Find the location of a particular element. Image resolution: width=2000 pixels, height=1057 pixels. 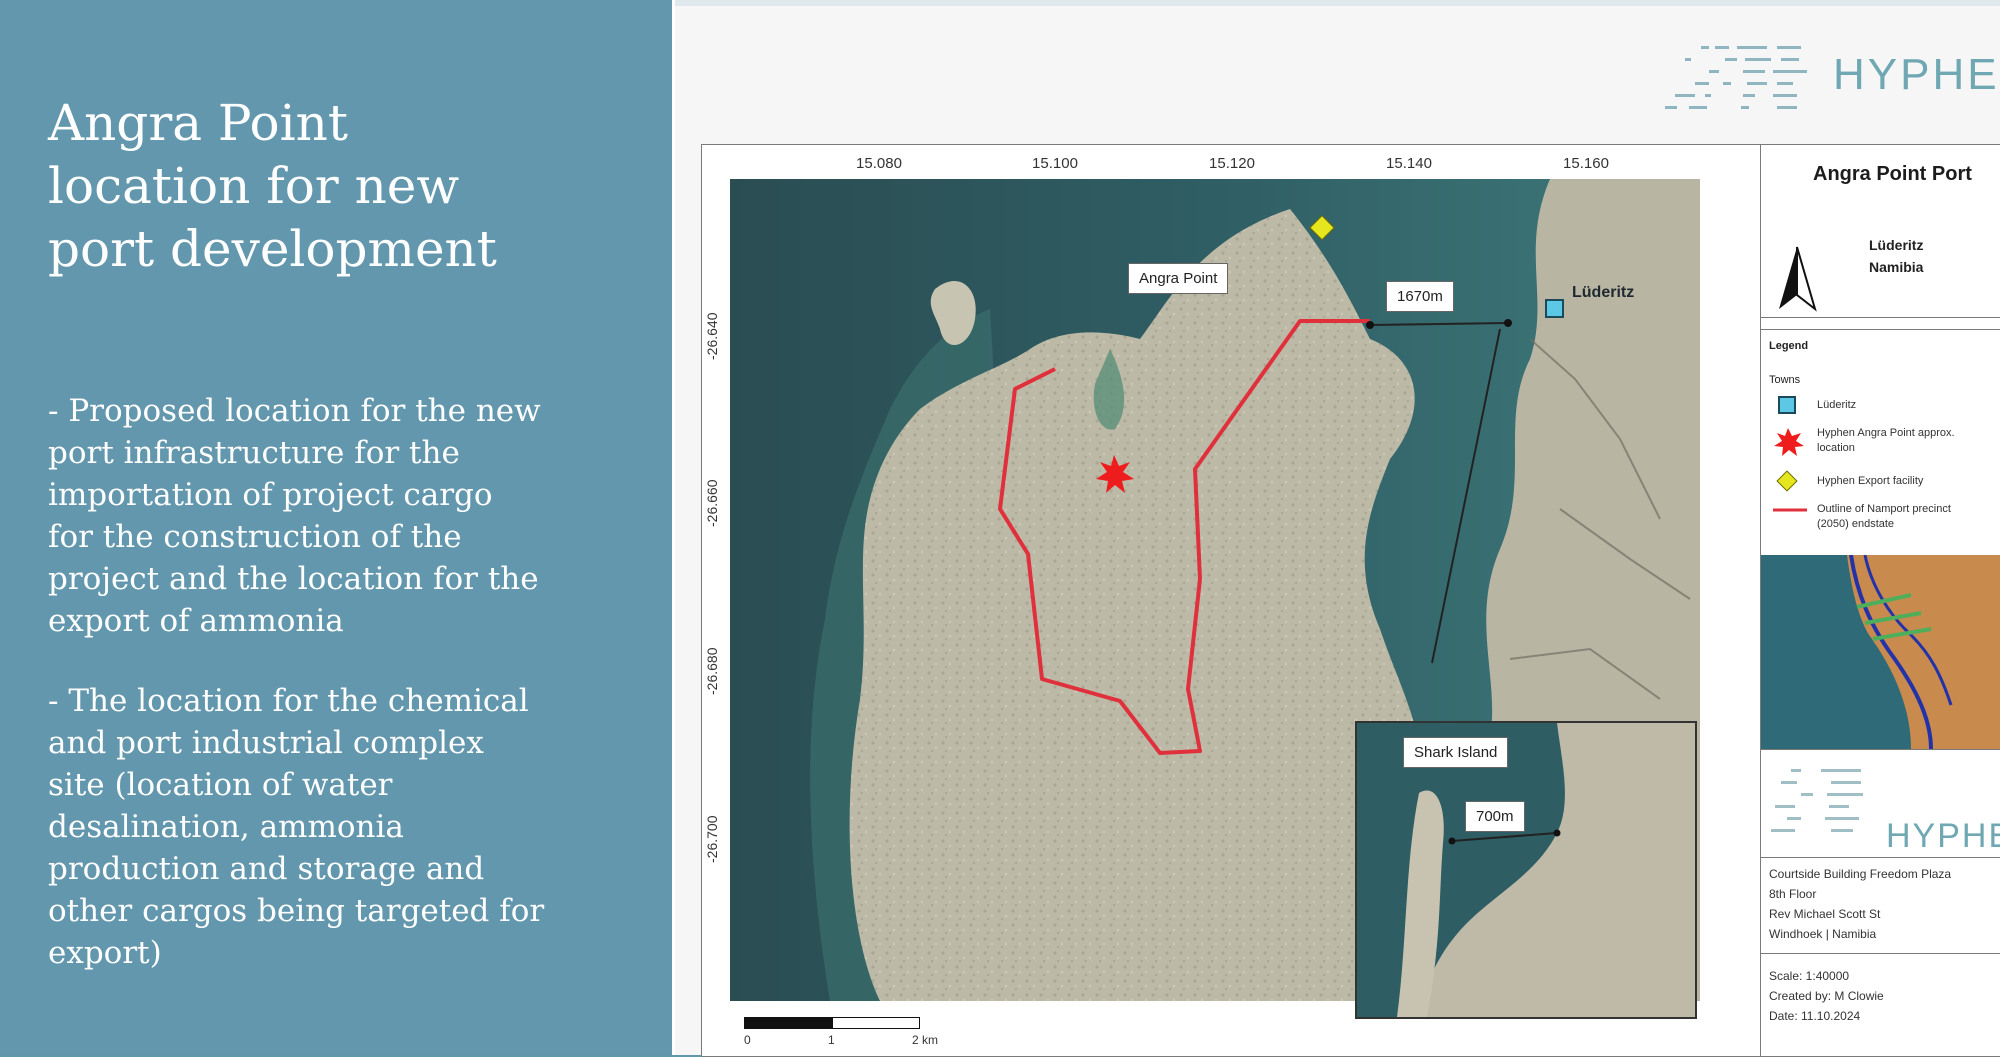

longitude-tick: 15.140 is located at coordinates (1409, 163).